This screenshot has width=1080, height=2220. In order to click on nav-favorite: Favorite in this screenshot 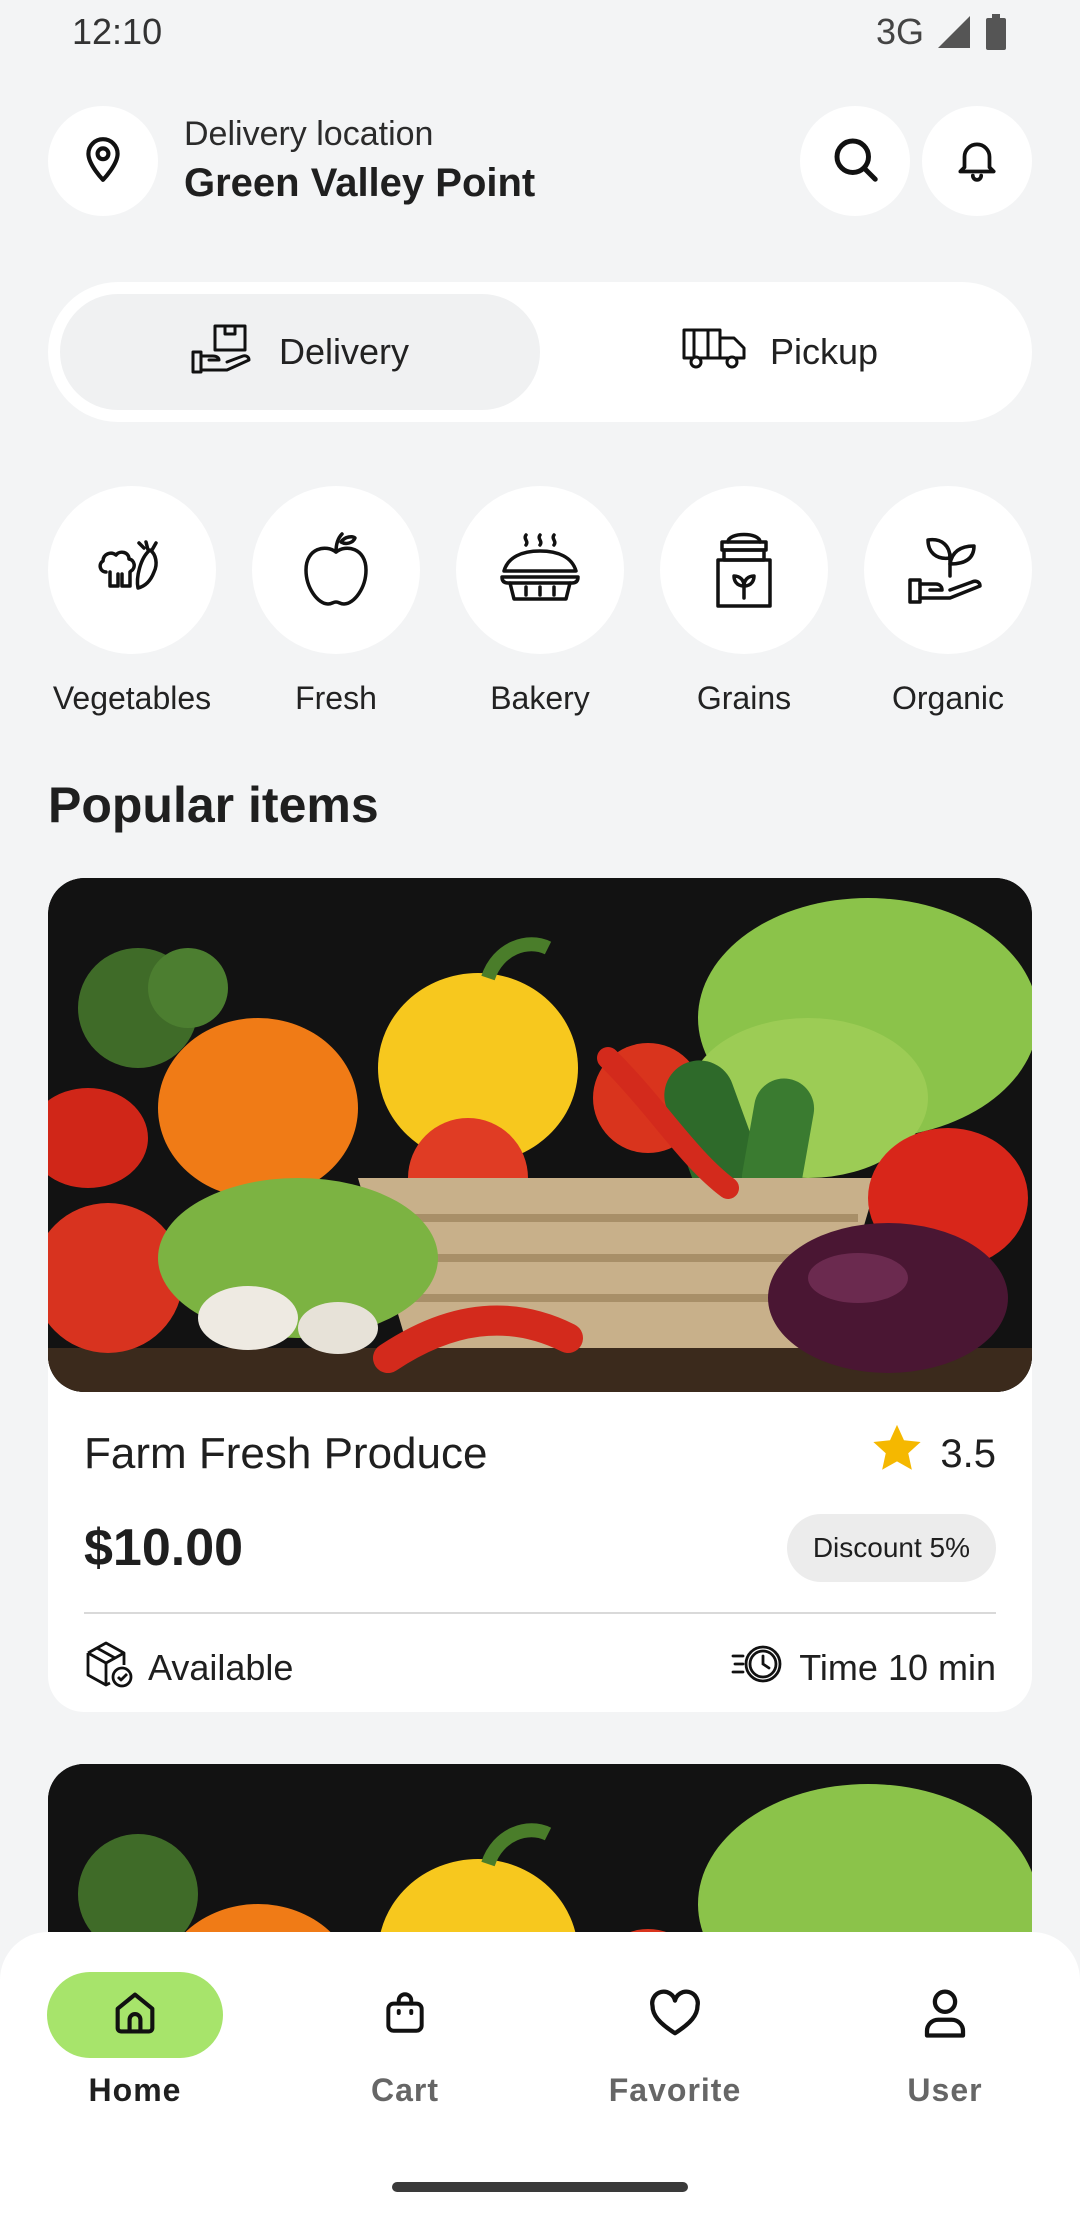, I will do `click(675, 2040)`.